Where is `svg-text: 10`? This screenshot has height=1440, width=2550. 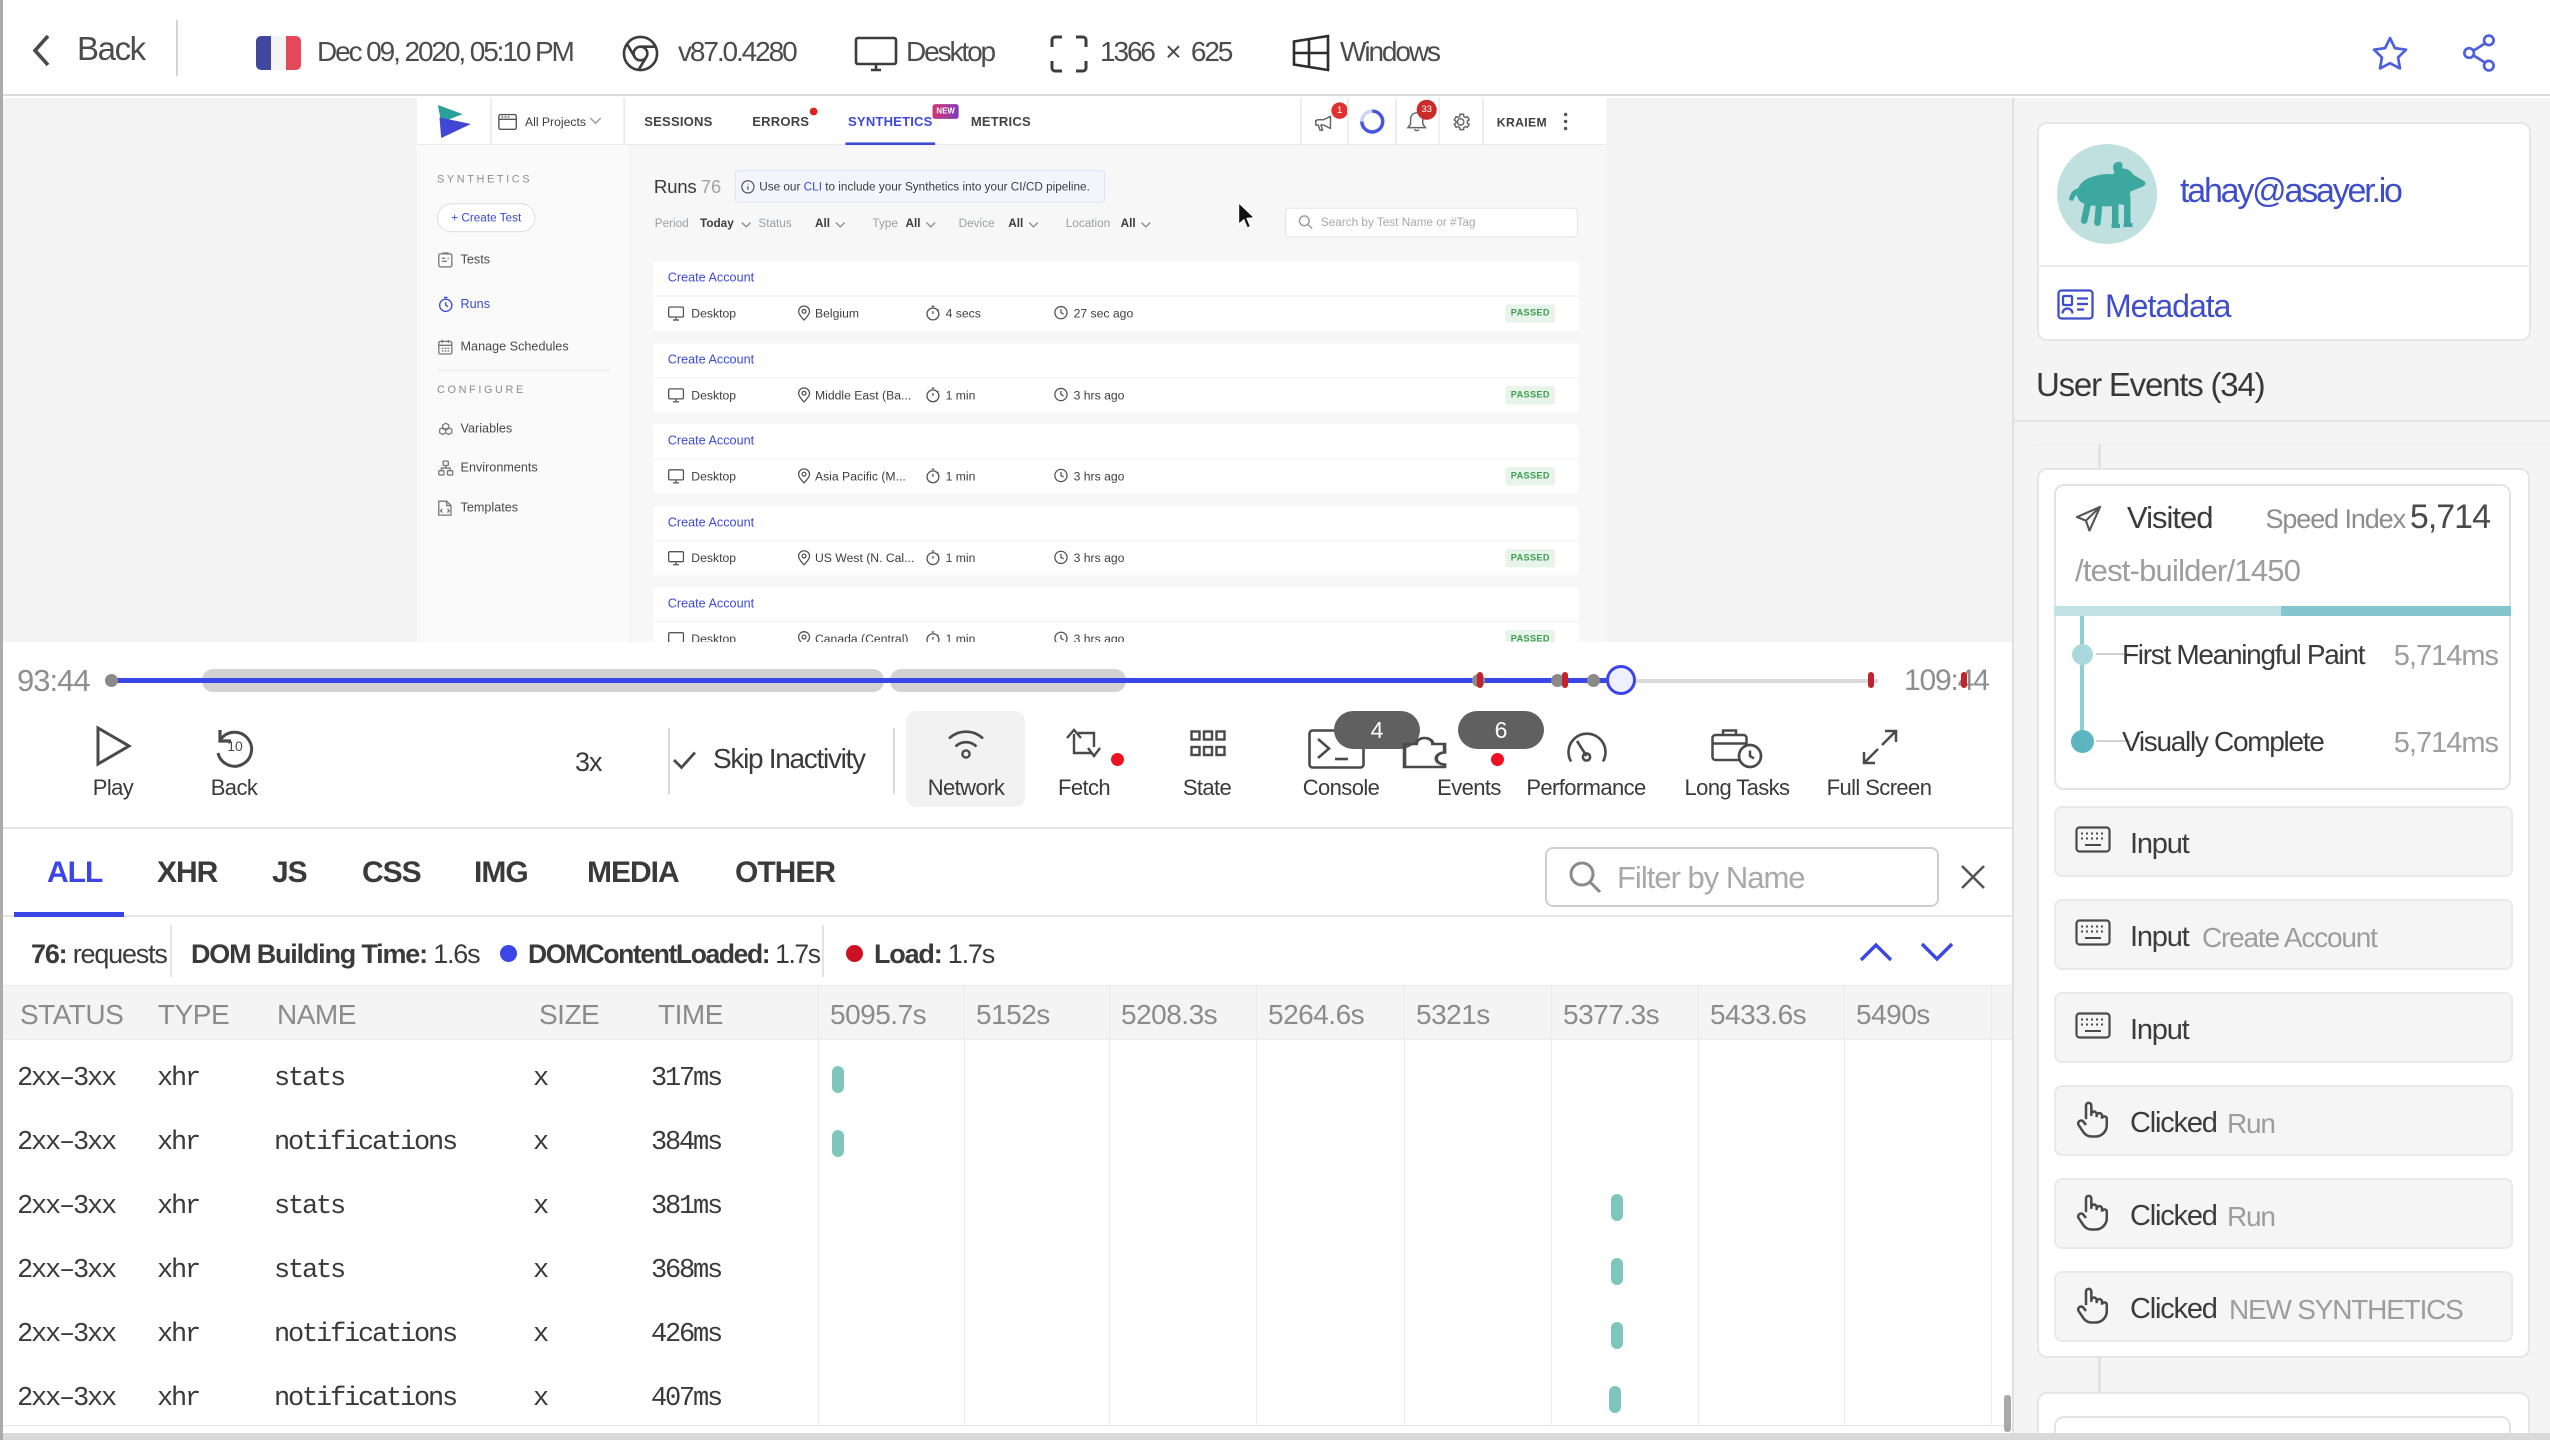
svg-text: 10 is located at coordinates (235, 746).